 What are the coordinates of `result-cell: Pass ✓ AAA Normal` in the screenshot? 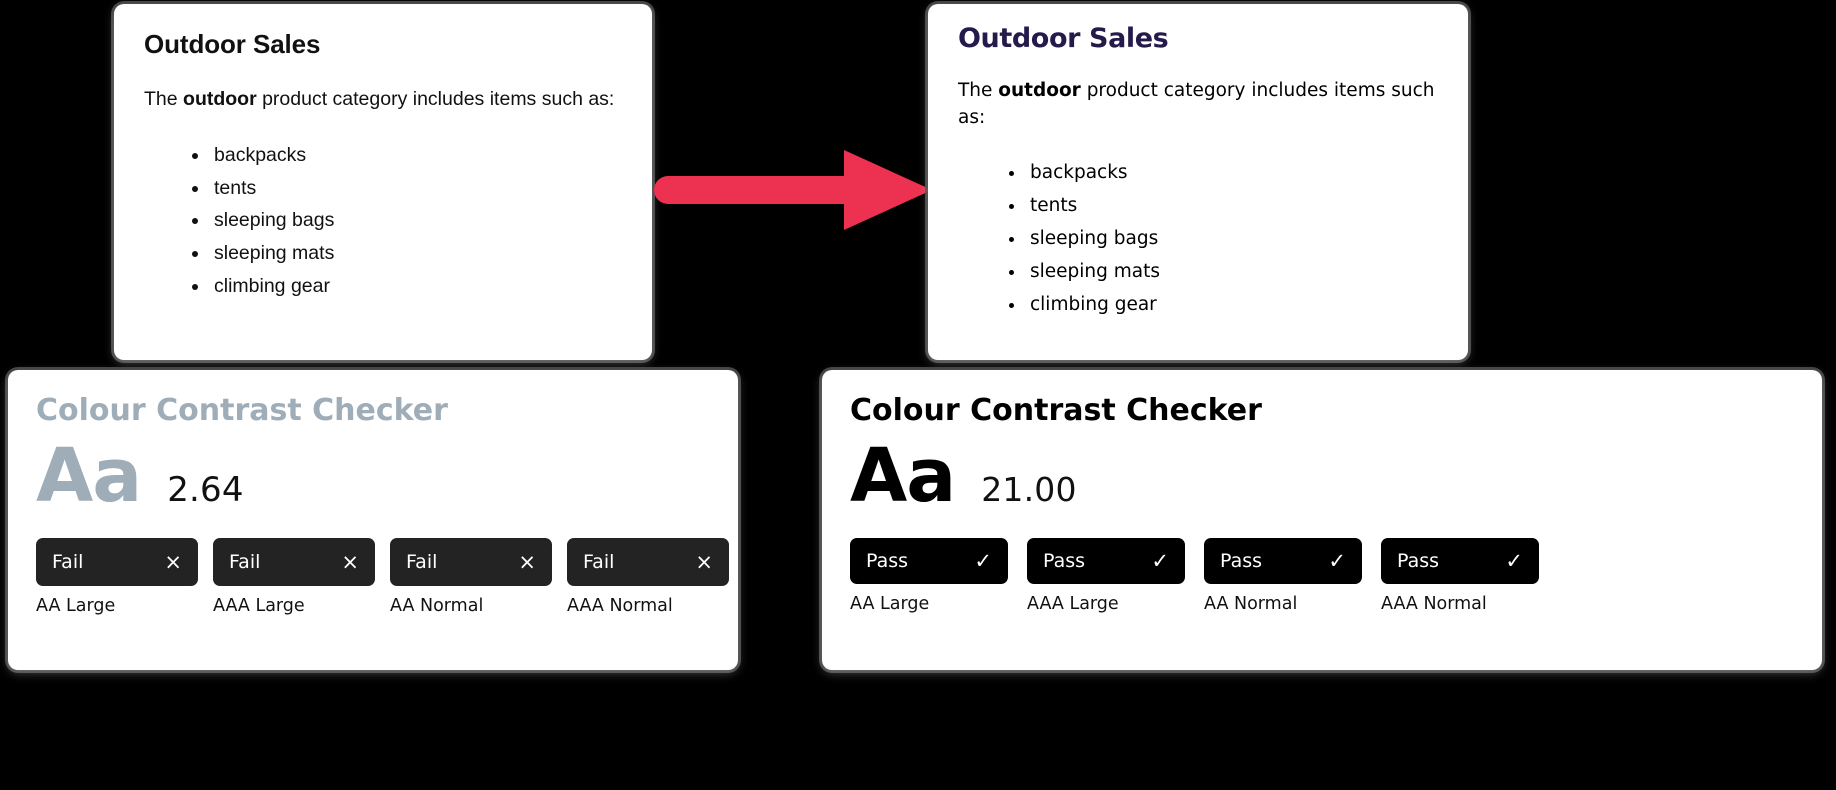 It's located at (1460, 576).